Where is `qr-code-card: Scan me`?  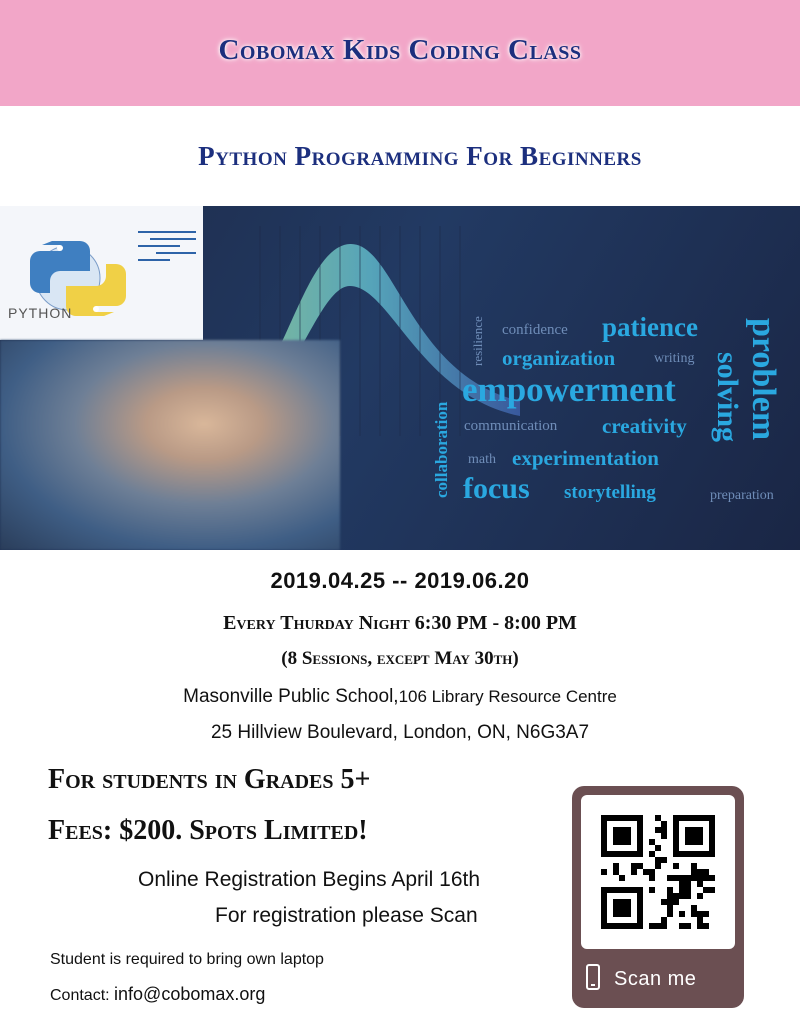 qr-code-card: Scan me is located at coordinates (658, 897).